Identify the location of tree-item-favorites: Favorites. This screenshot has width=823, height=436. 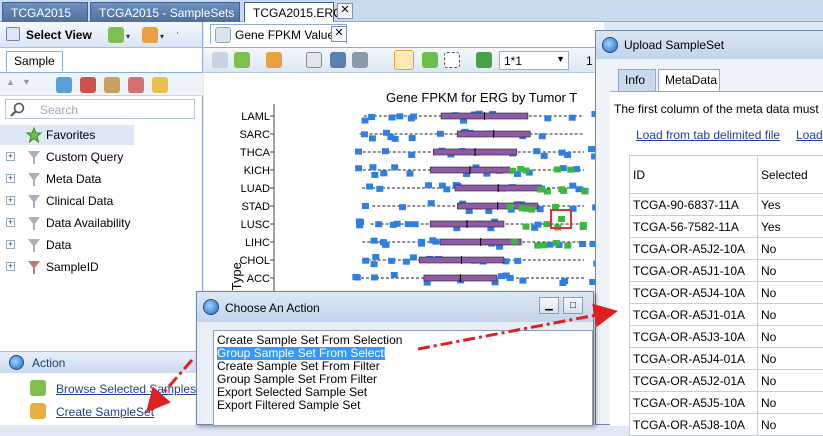
(67, 135).